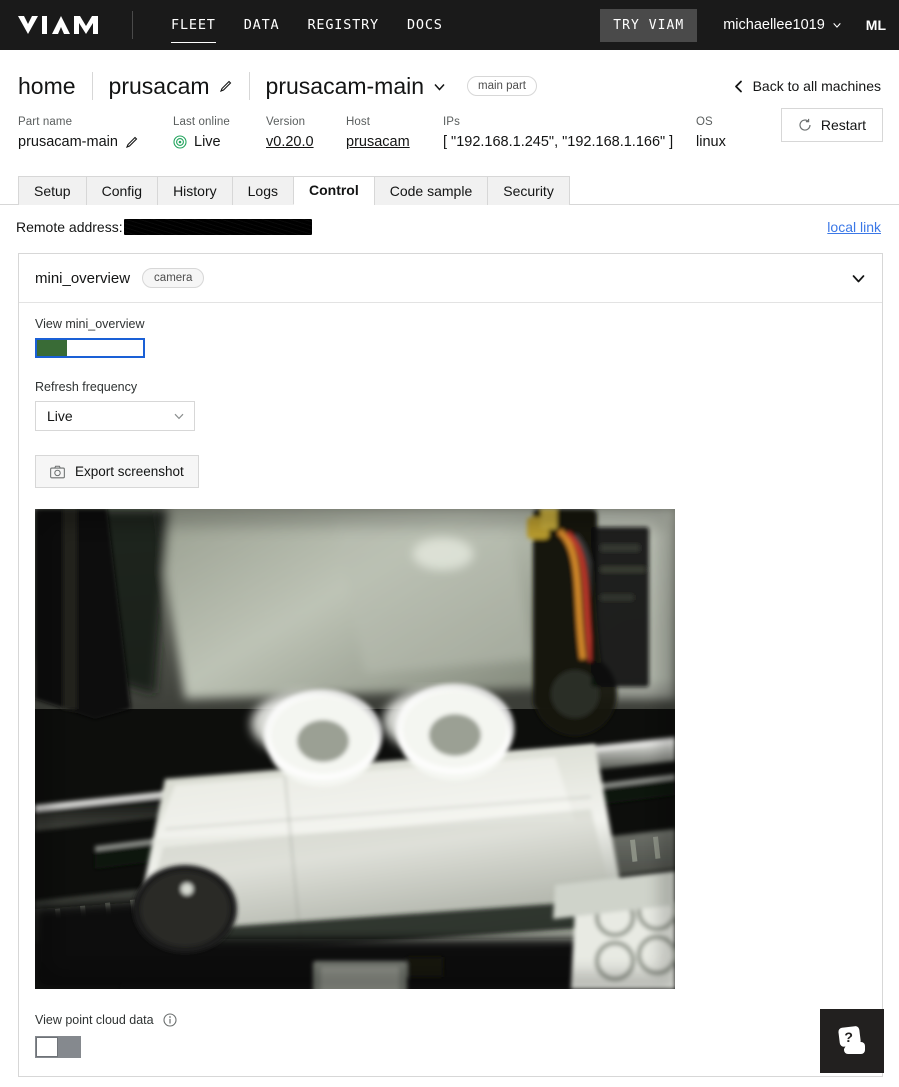  What do you see at coordinates (170, 1020) in the screenshot?
I see `info-icon` at bounding box center [170, 1020].